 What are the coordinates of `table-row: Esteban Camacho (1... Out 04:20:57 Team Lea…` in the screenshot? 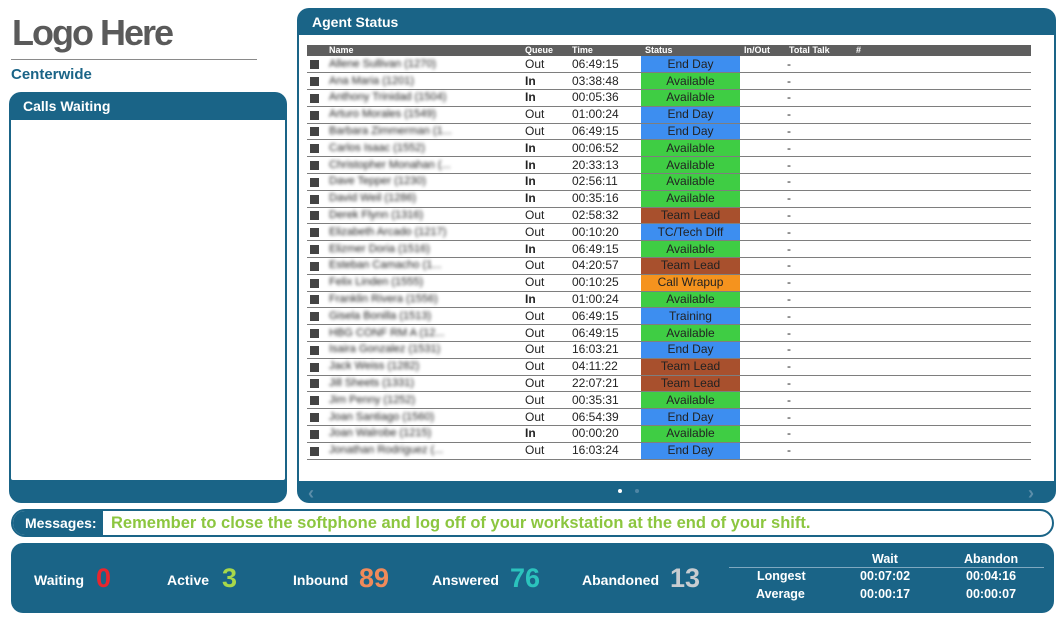 It's located at (669, 266).